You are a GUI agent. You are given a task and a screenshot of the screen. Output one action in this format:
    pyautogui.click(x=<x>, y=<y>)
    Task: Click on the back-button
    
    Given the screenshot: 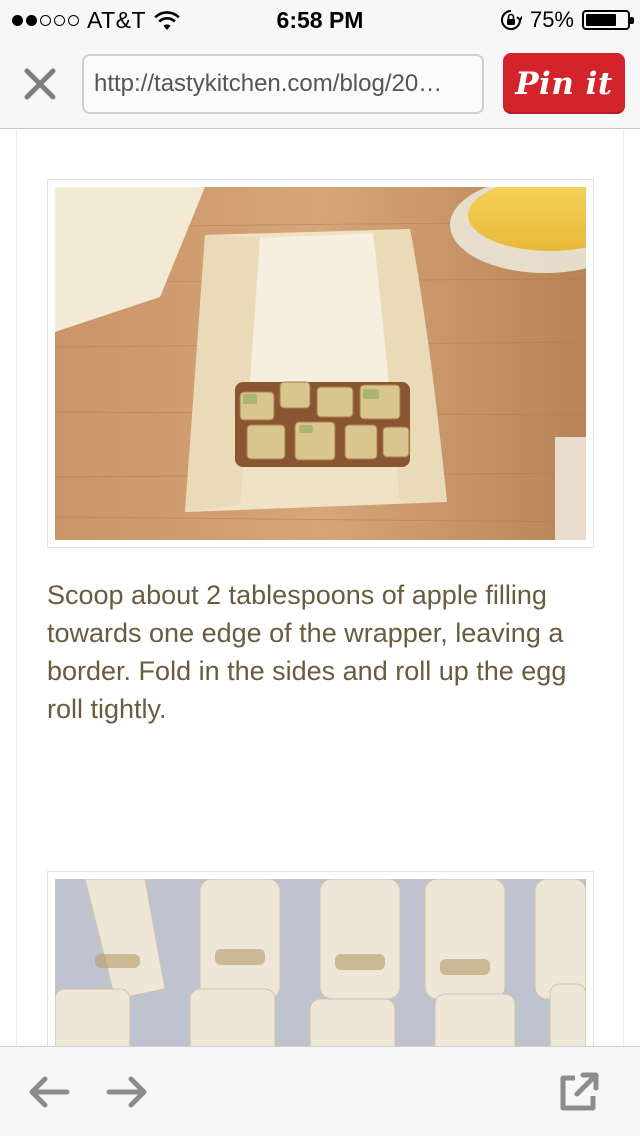 What is the action you would take?
    pyautogui.click(x=49, y=1092)
    